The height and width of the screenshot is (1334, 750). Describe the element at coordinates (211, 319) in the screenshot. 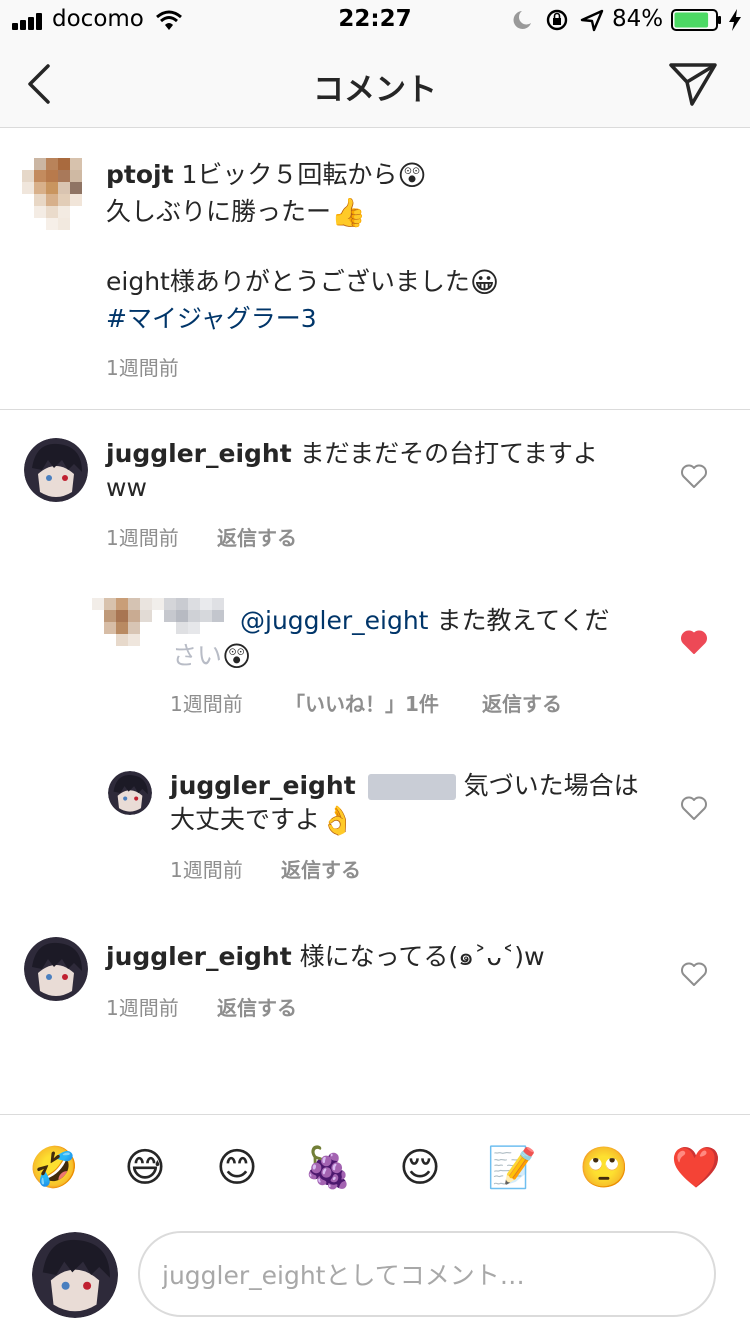

I see `hashtag-link: #マイジャグラー3` at that location.